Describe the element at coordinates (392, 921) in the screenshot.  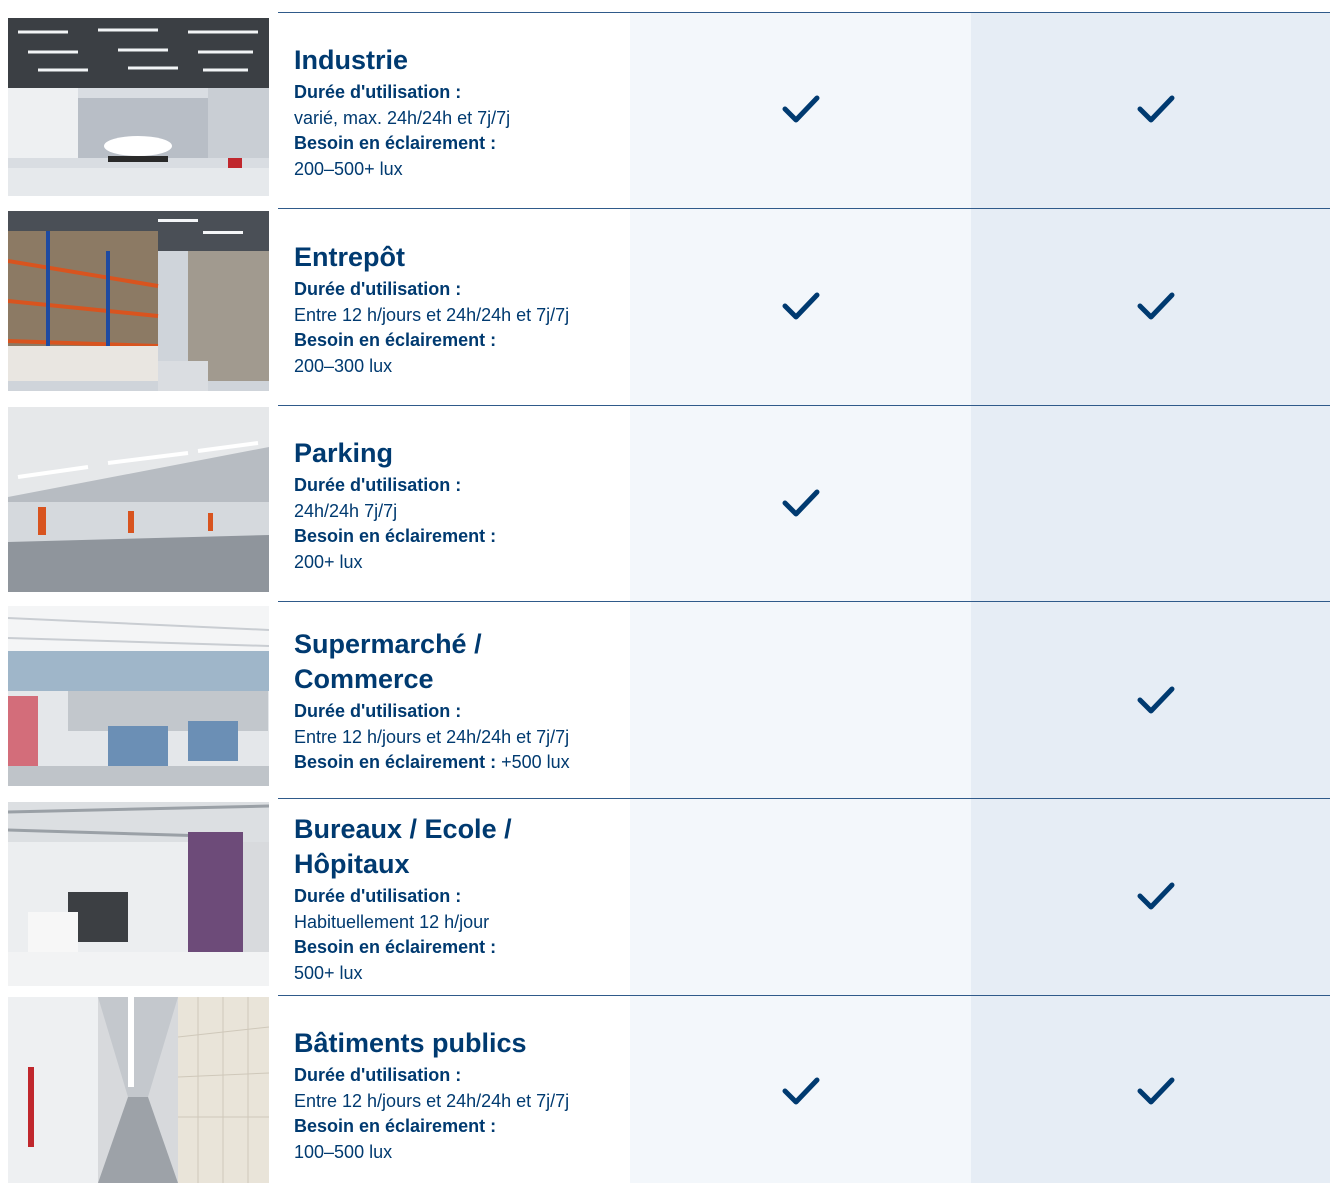
I see `usage-value: Habituellement 12 h/jour` at that location.